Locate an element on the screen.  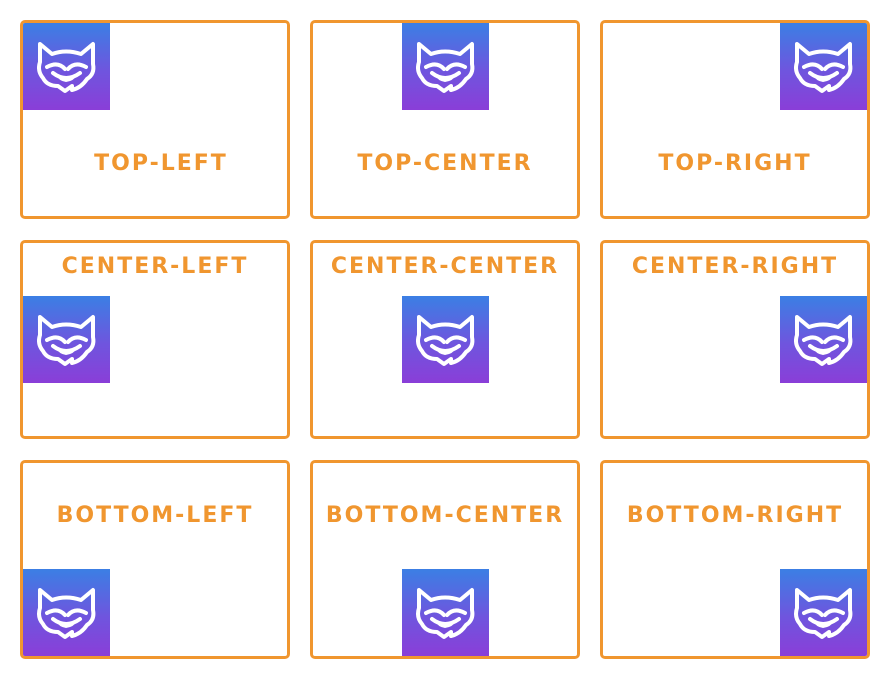
card-bottom-right: BOTTOM-RIGHT is located at coordinates (735, 559).